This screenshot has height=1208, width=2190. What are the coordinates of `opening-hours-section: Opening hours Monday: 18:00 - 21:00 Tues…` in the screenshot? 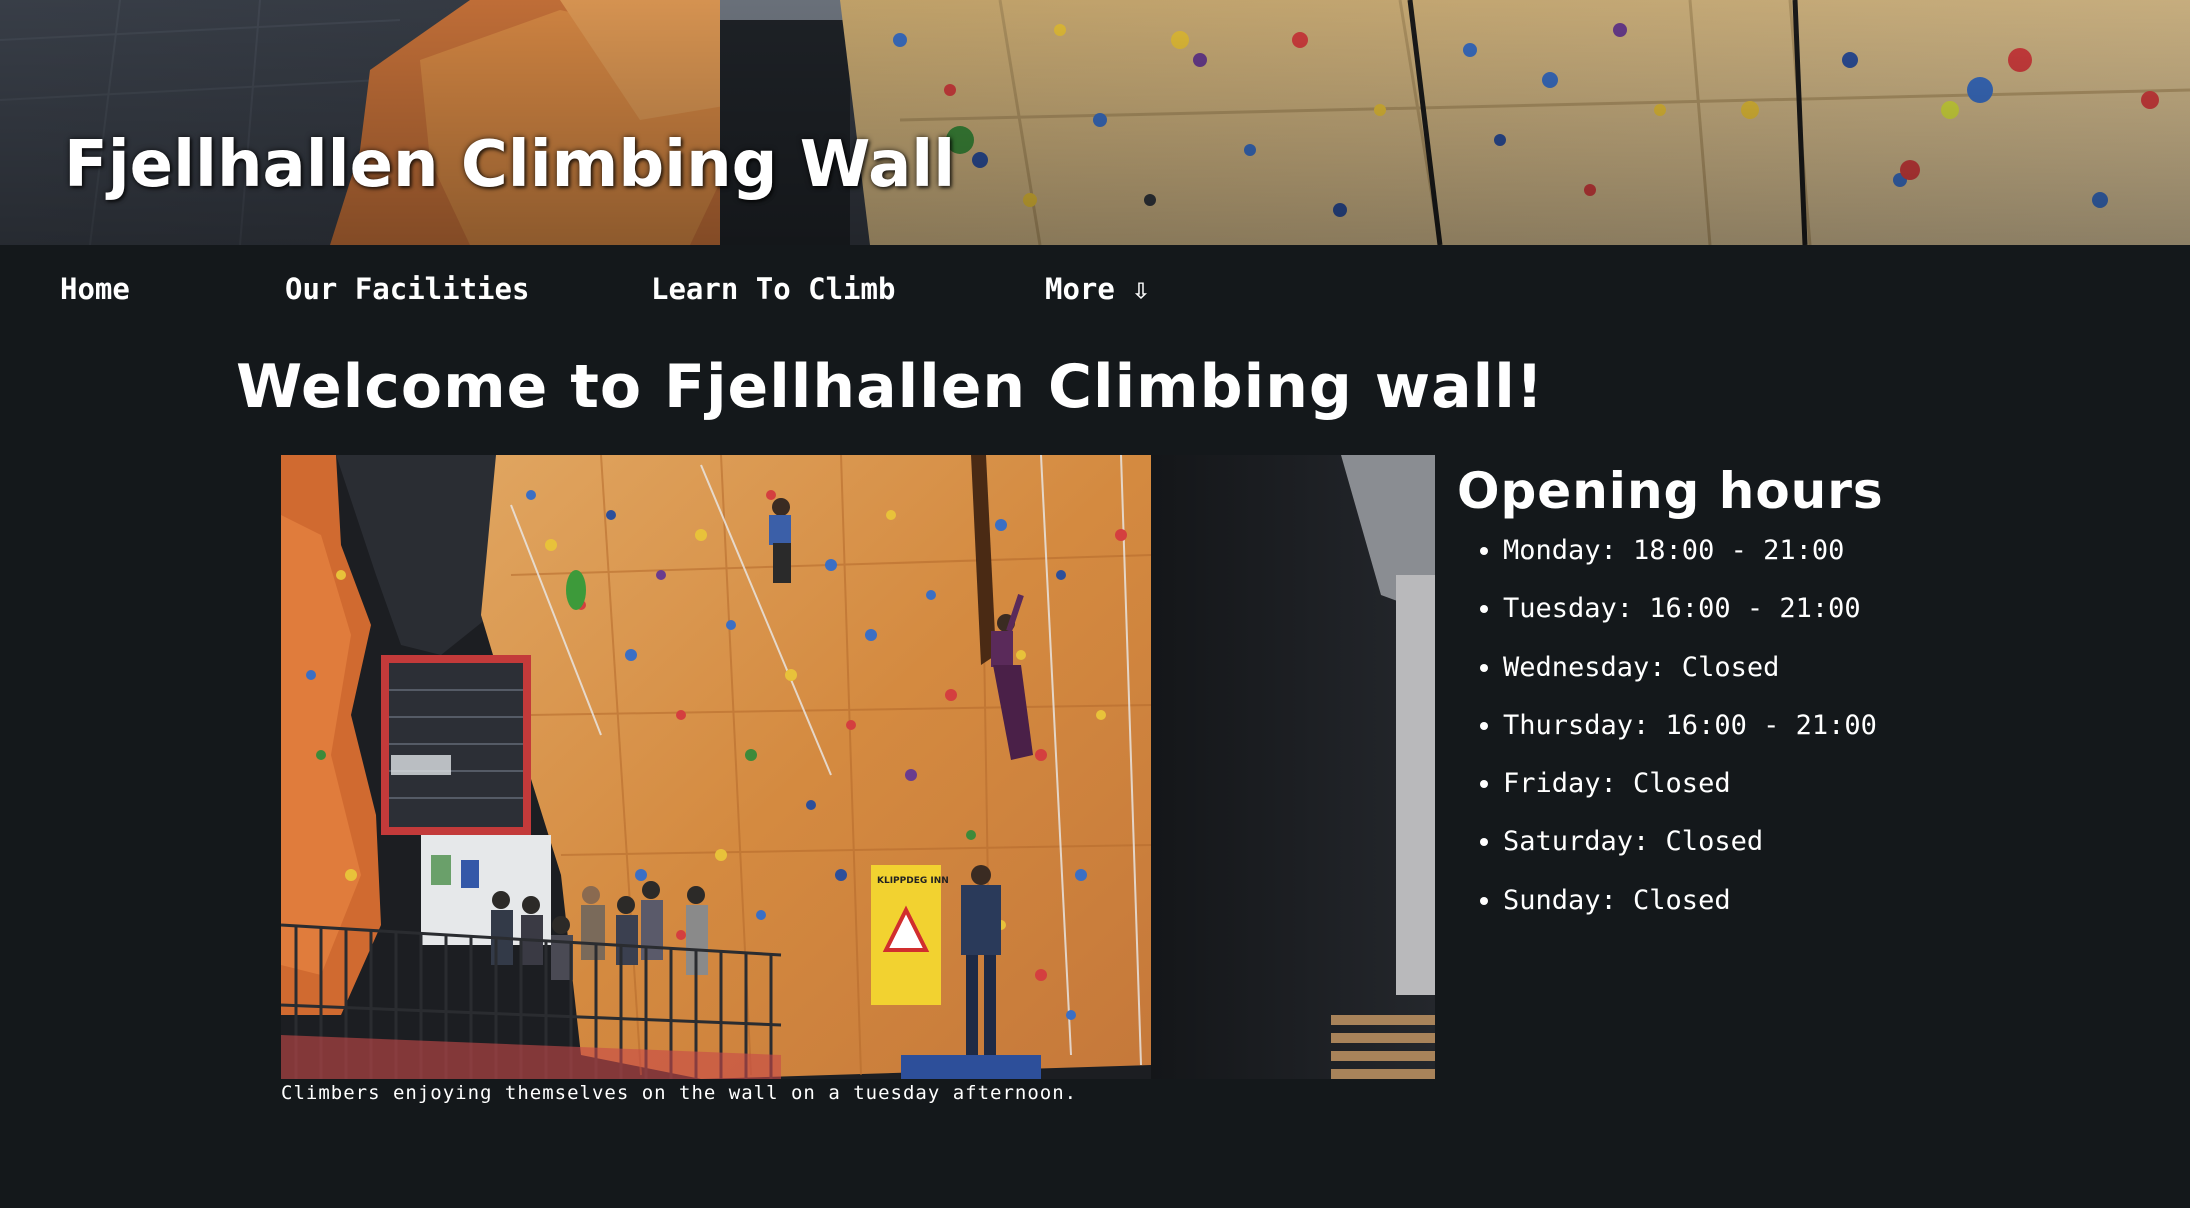 It's located at (1807, 702).